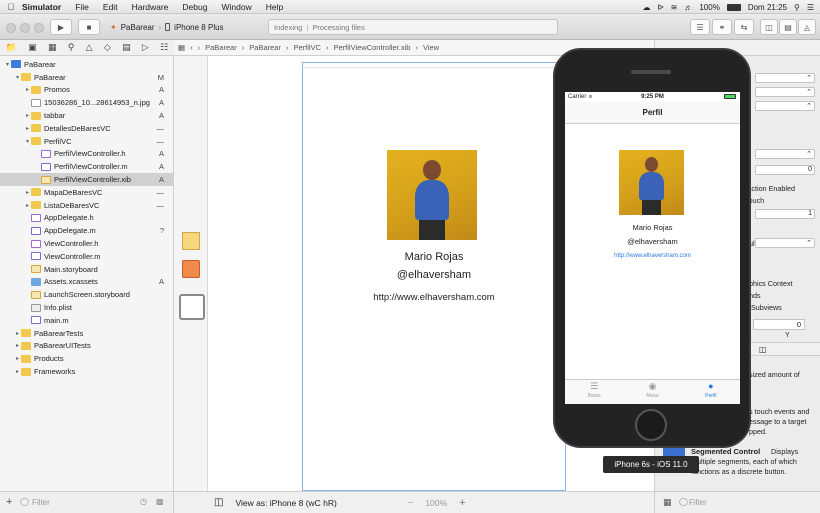  Describe the element at coordinates (725, 451) in the screenshot. I see `library-item-title: Segmented Control` at that location.